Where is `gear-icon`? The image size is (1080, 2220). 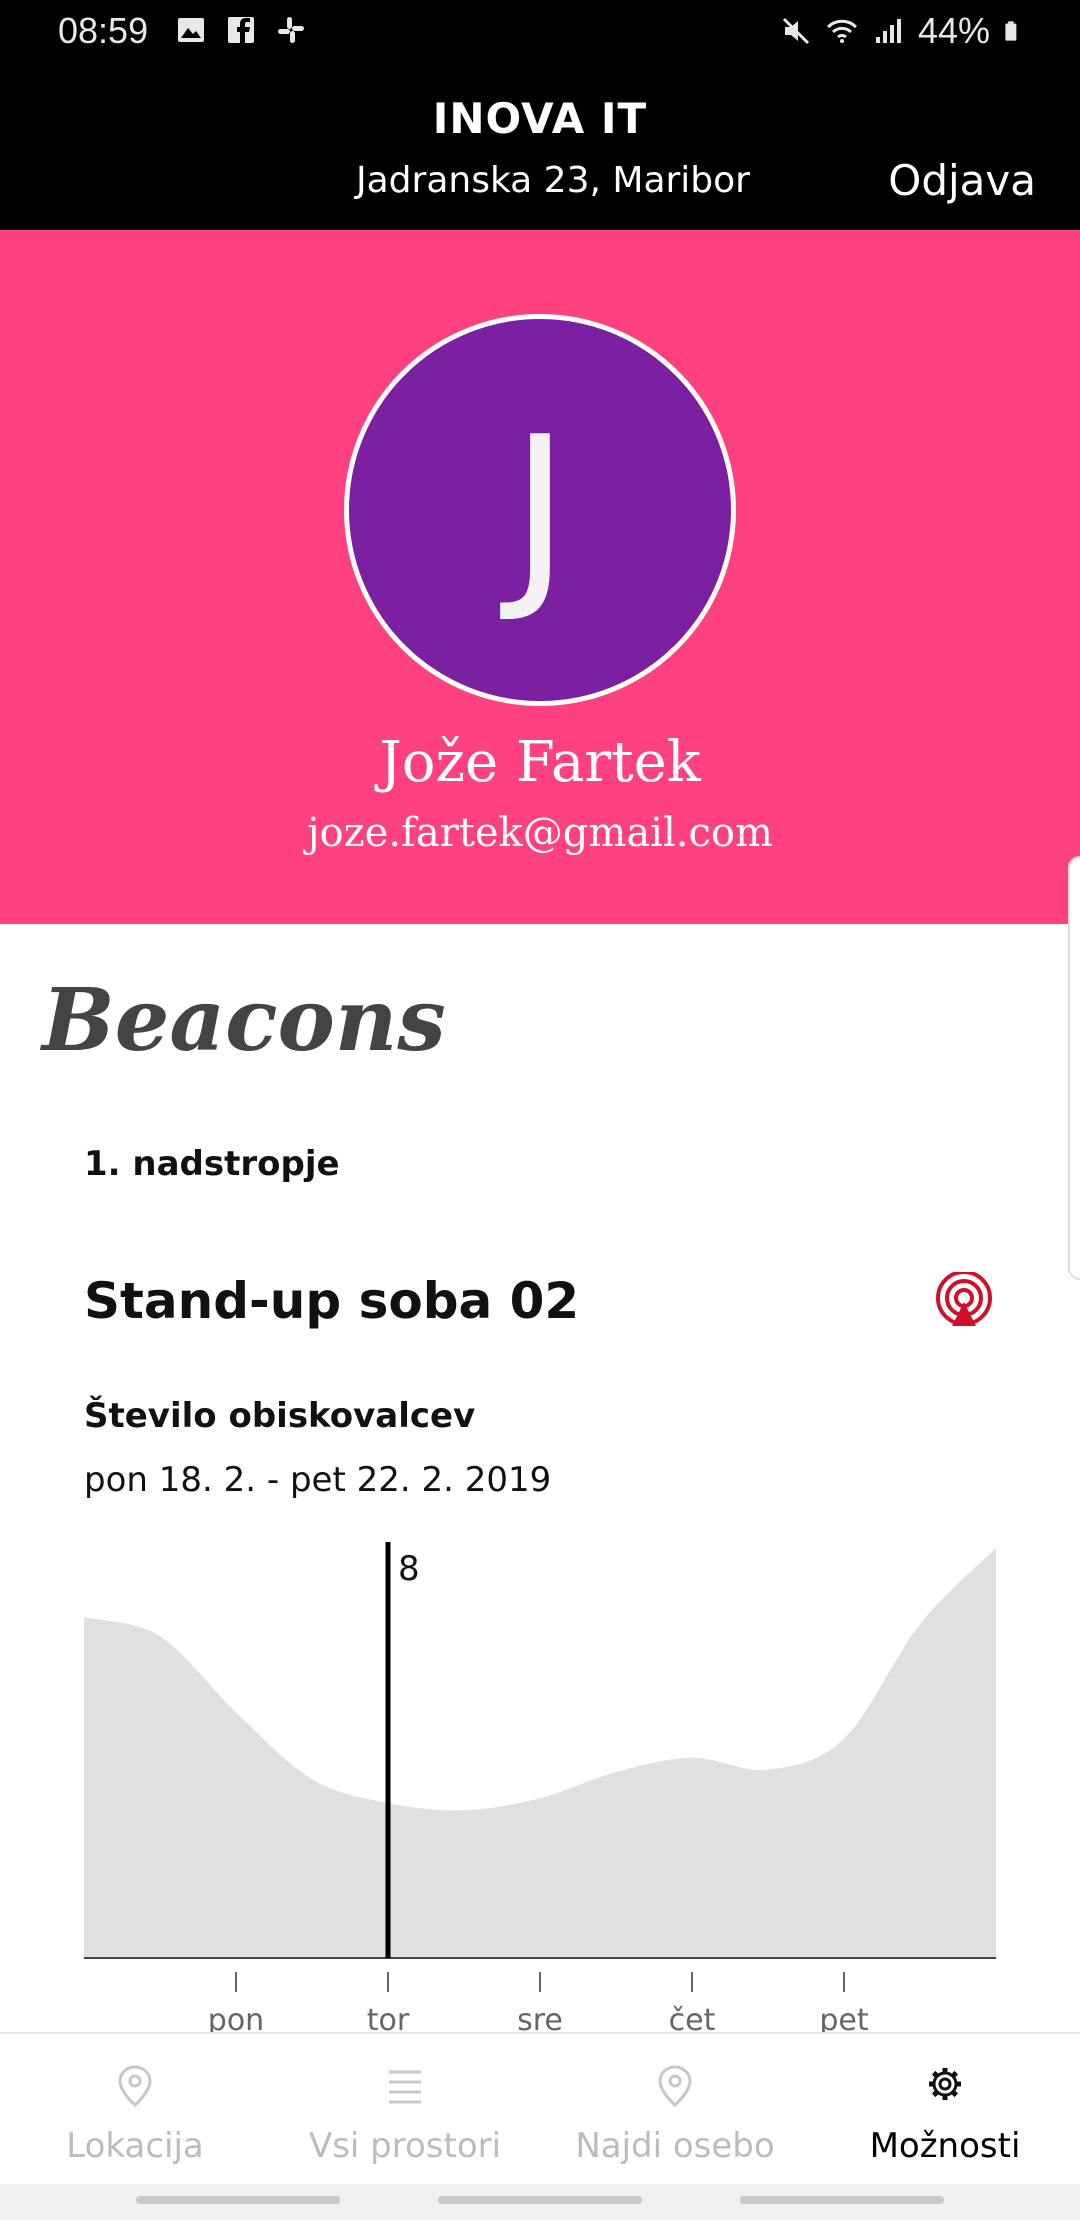 gear-icon is located at coordinates (945, 2084).